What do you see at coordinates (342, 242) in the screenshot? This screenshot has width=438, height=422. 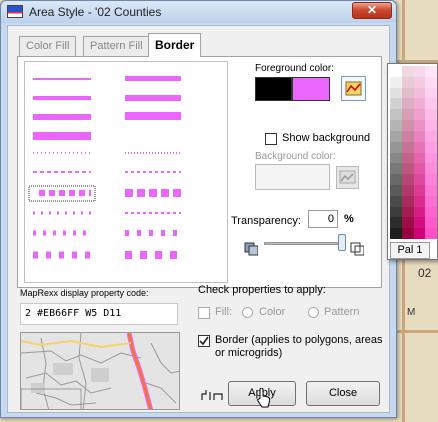 I see `transparency-slider-thumb` at bounding box center [342, 242].